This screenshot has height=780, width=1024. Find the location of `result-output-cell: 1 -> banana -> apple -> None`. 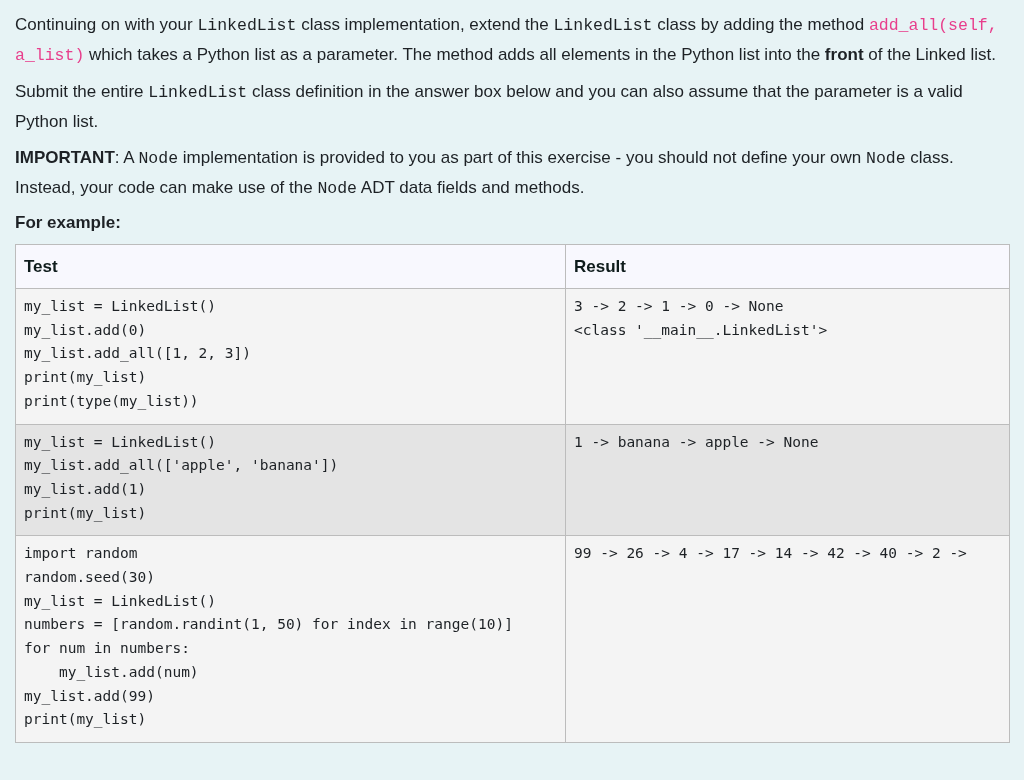

result-output-cell: 1 -> banana -> apple -> None is located at coordinates (787, 480).